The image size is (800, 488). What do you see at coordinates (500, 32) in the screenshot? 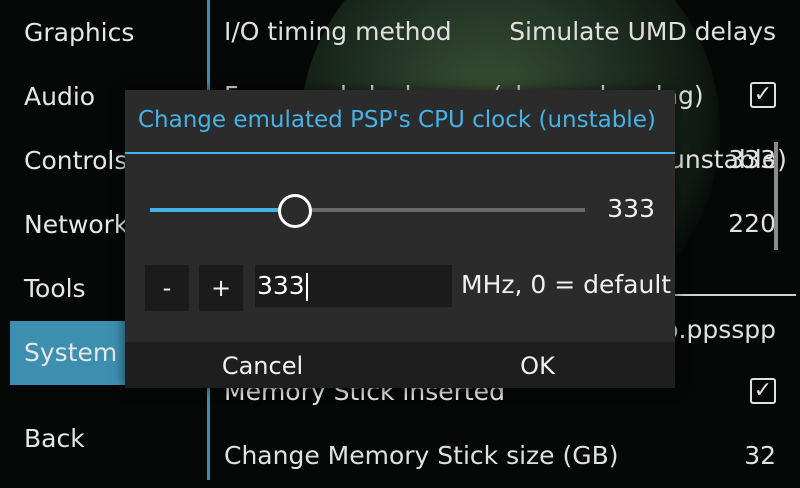
I see `setting-io-timing: I/O timing method Simulate UMD delays` at bounding box center [500, 32].